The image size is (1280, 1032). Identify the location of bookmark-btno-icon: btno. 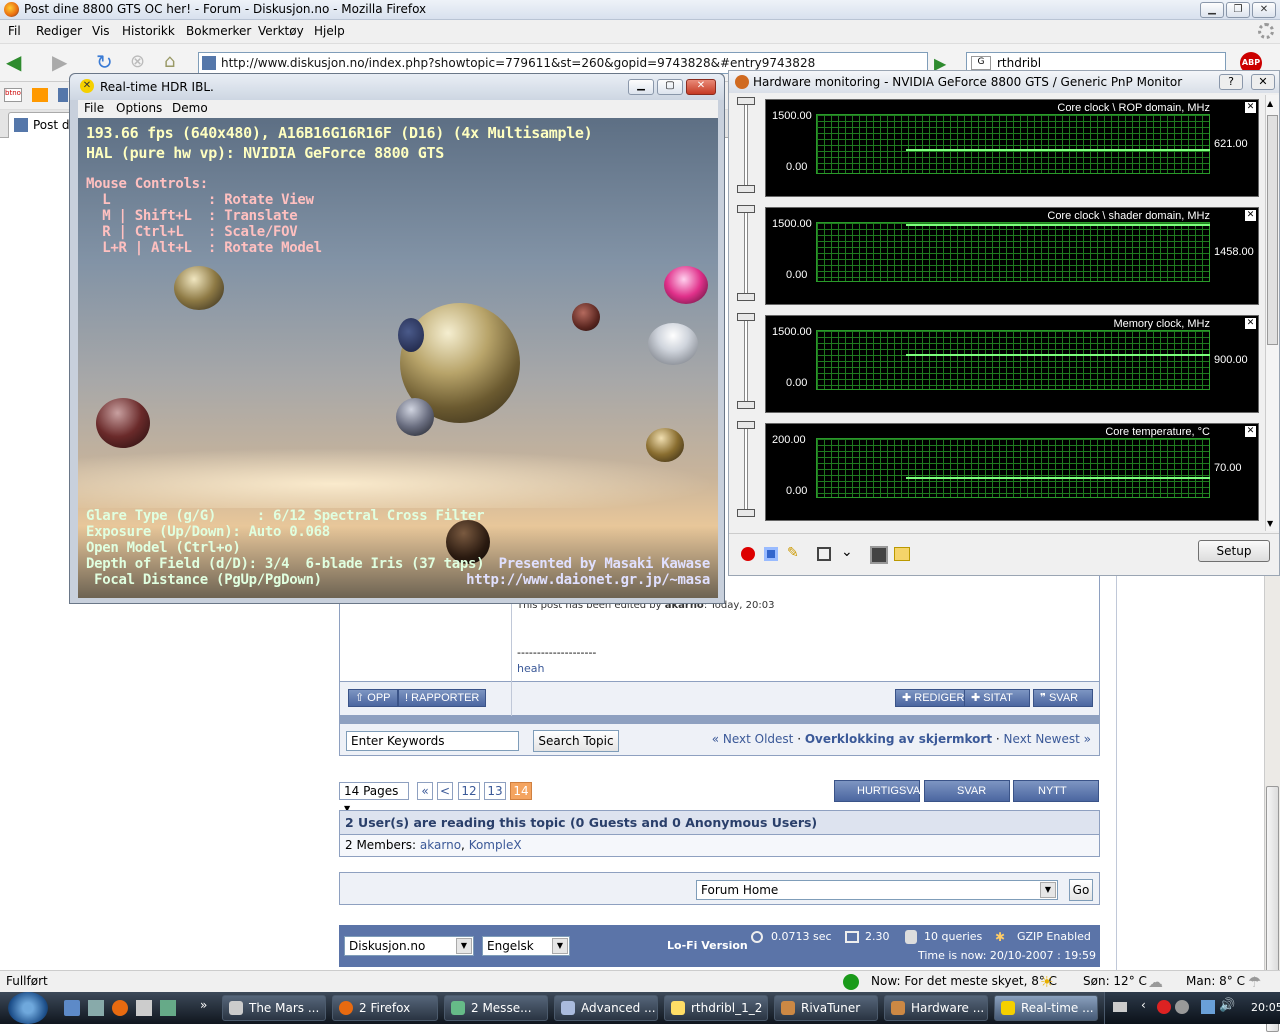
(13, 95).